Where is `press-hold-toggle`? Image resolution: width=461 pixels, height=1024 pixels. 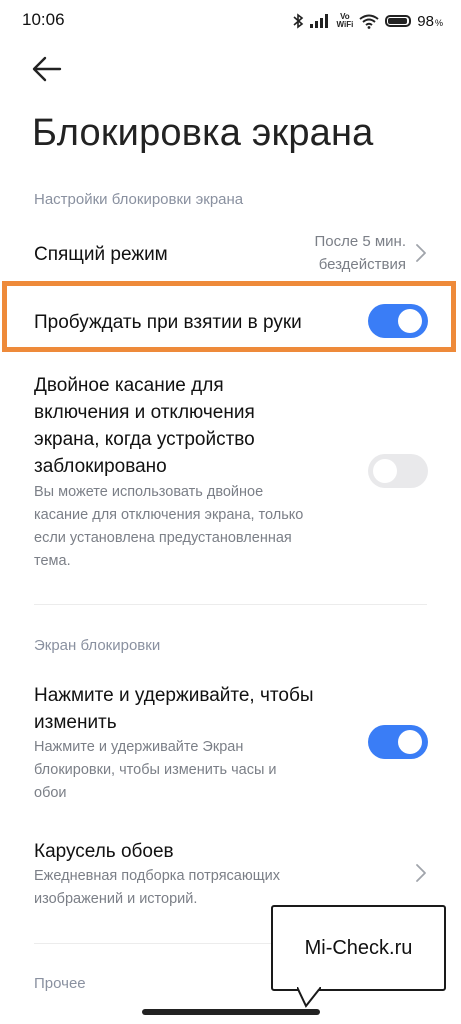
press-hold-toggle is located at coordinates (398, 742).